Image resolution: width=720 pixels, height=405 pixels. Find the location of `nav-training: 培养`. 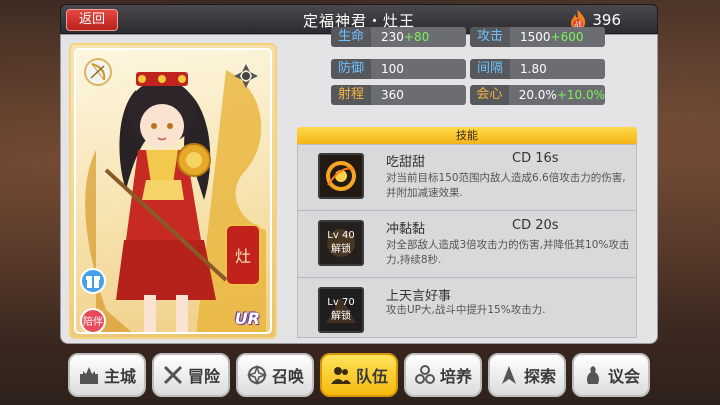

nav-training: 培养 is located at coordinates (443, 375).